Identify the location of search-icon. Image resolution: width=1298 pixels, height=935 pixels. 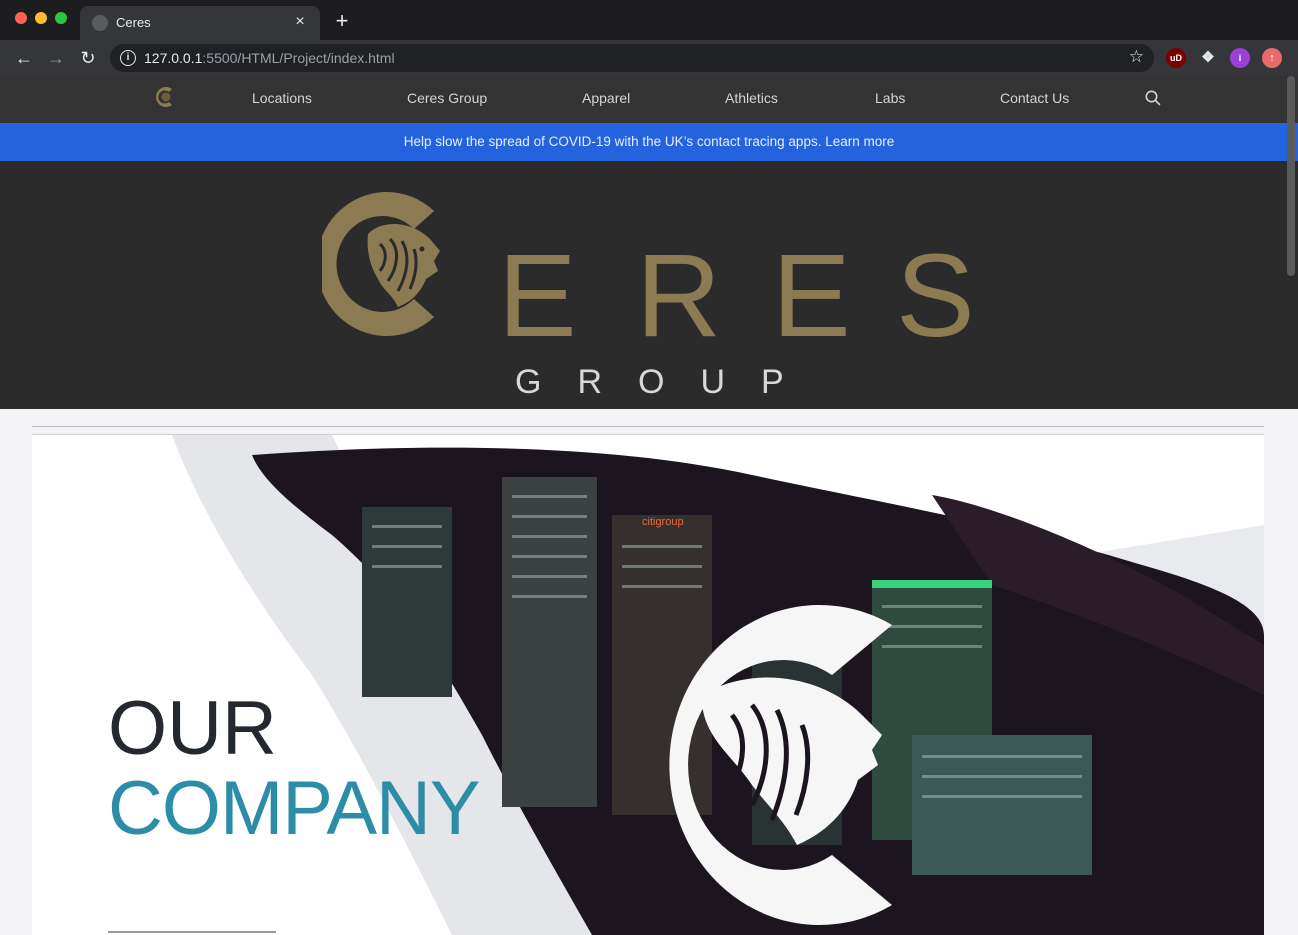
(1153, 98).